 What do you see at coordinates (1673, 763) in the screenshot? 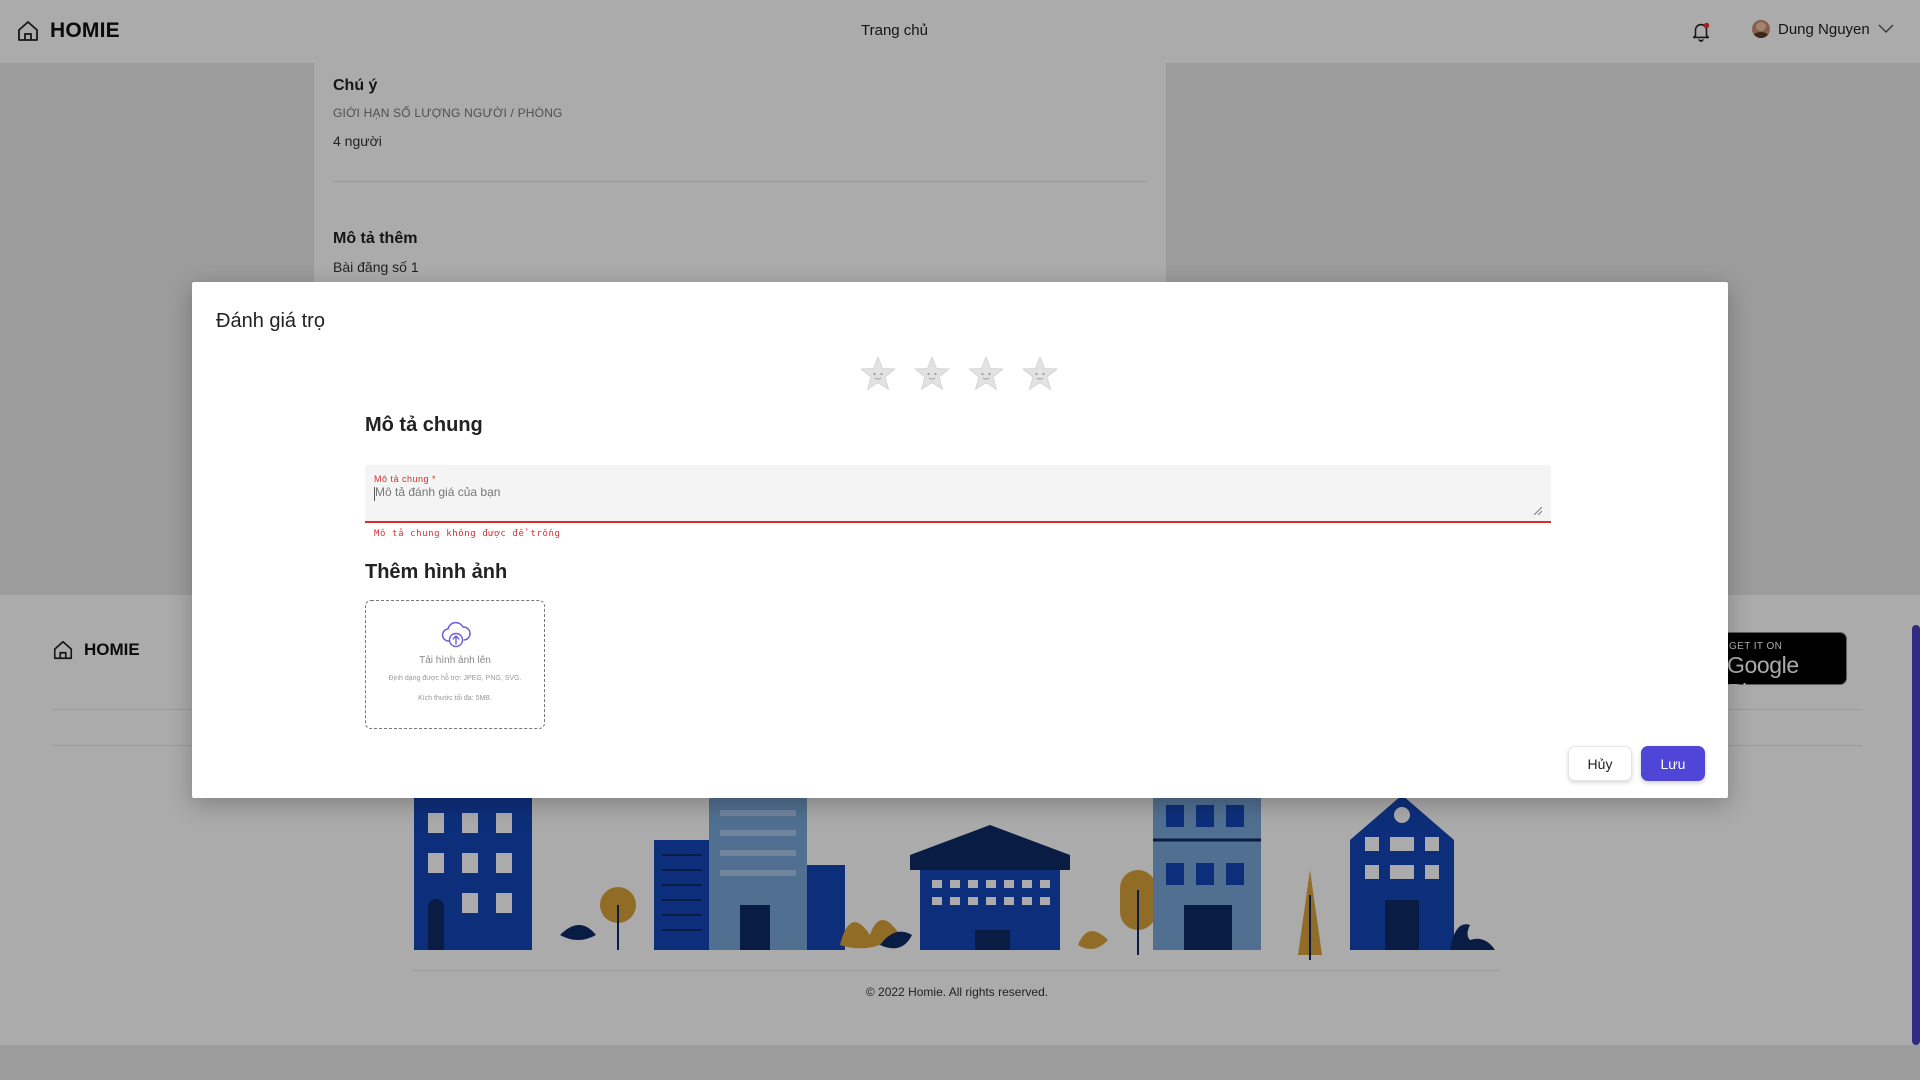
I see `save-button: Lưu` at bounding box center [1673, 763].